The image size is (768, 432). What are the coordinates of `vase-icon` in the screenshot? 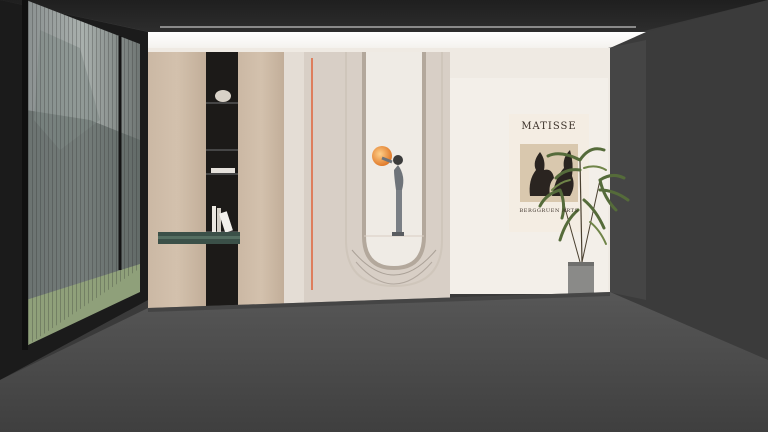 It's located at (223, 96).